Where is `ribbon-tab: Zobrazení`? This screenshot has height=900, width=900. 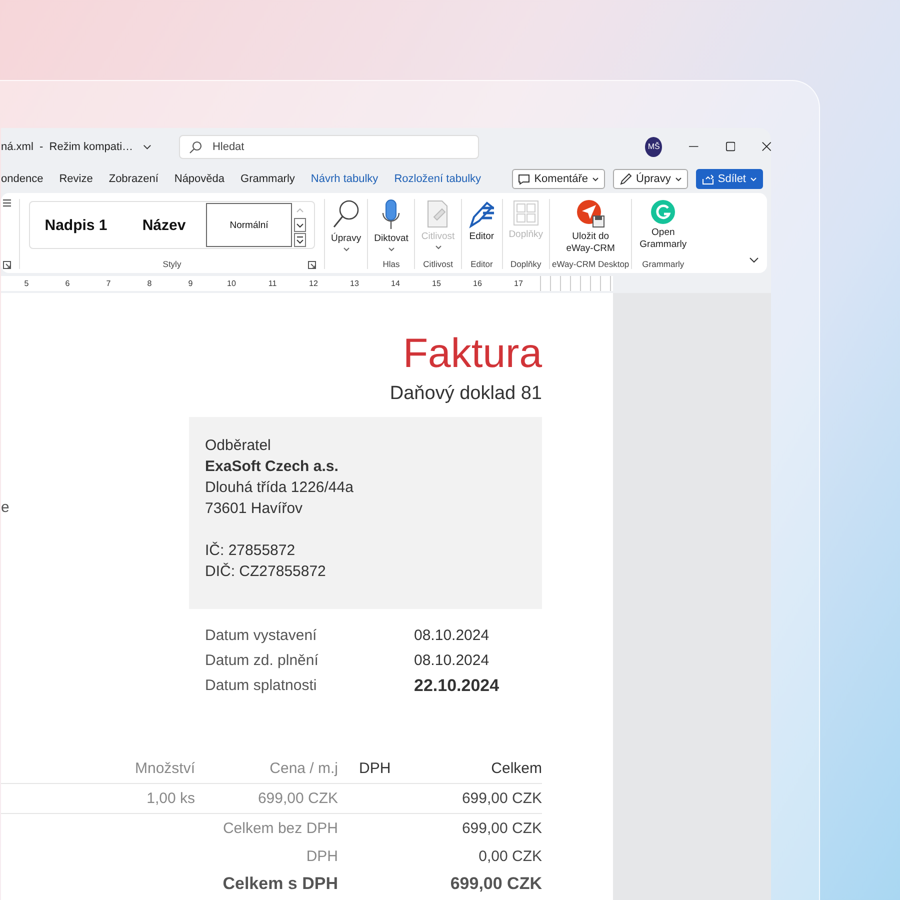
ribbon-tab: Zobrazení is located at coordinates (133, 179).